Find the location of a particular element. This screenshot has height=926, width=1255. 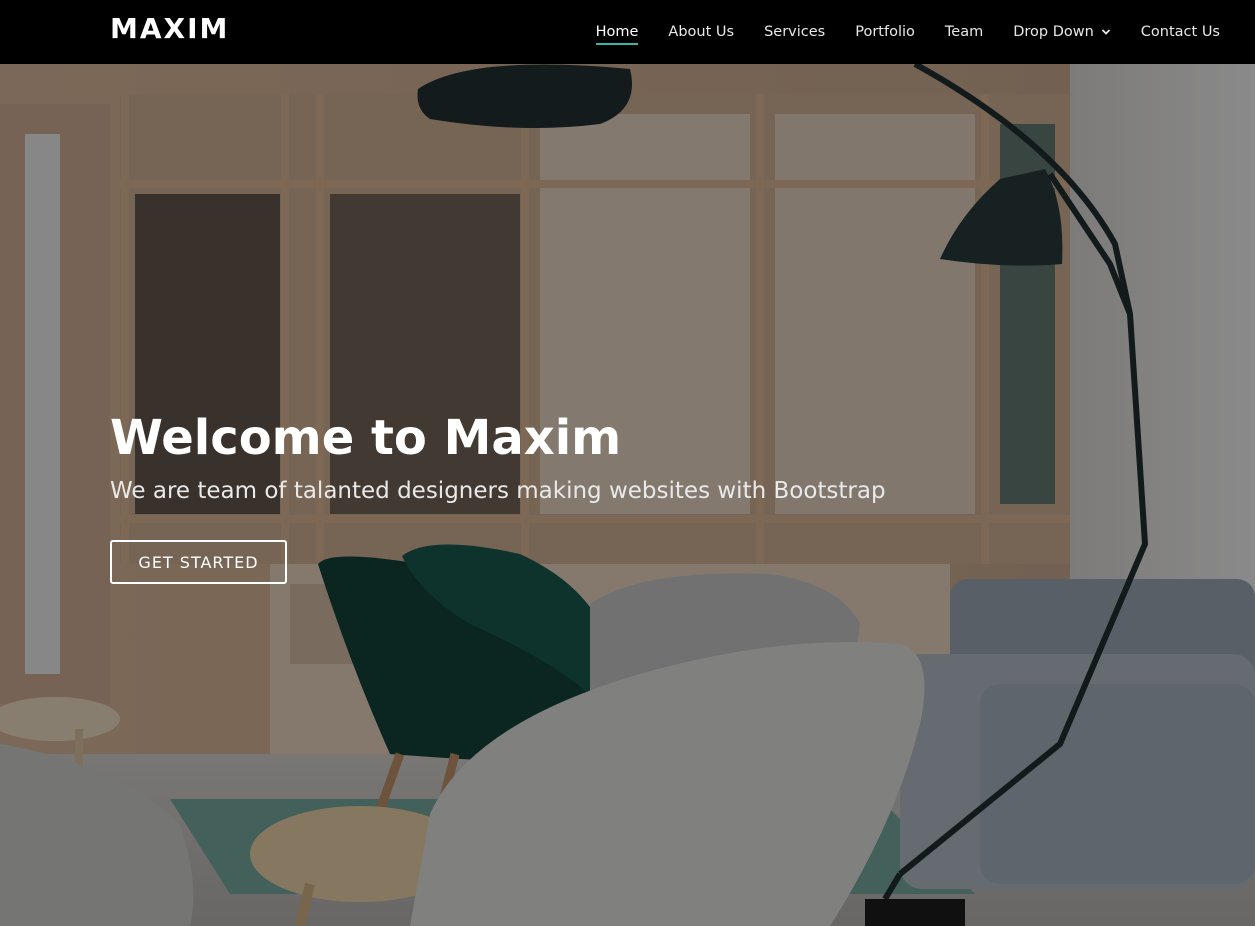

nav-item-team: Team is located at coordinates (964, 32).